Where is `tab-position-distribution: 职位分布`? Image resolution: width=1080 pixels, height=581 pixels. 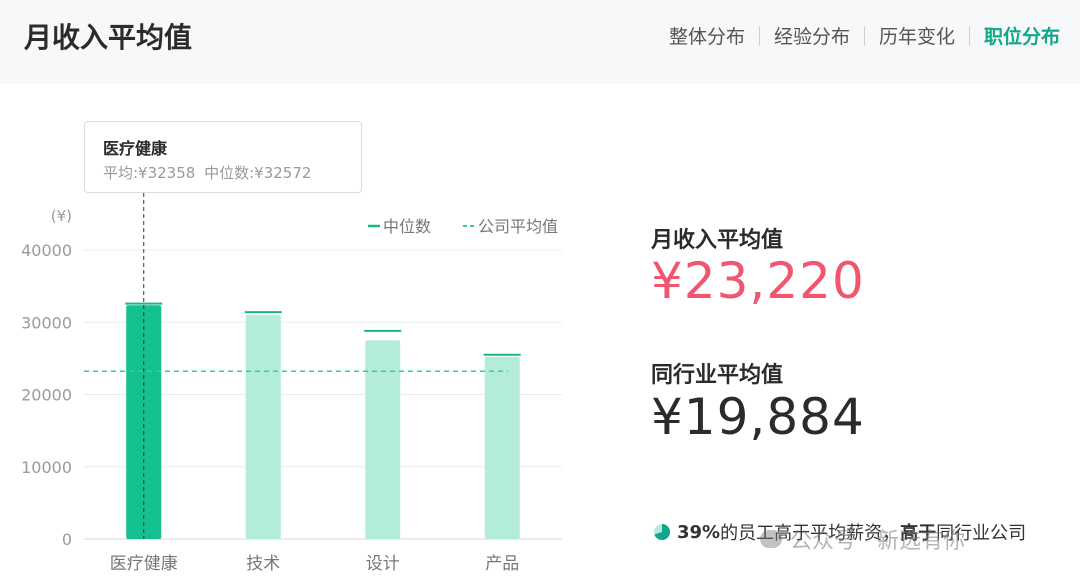 tab-position-distribution: 职位分布 is located at coordinates (1015, 35).